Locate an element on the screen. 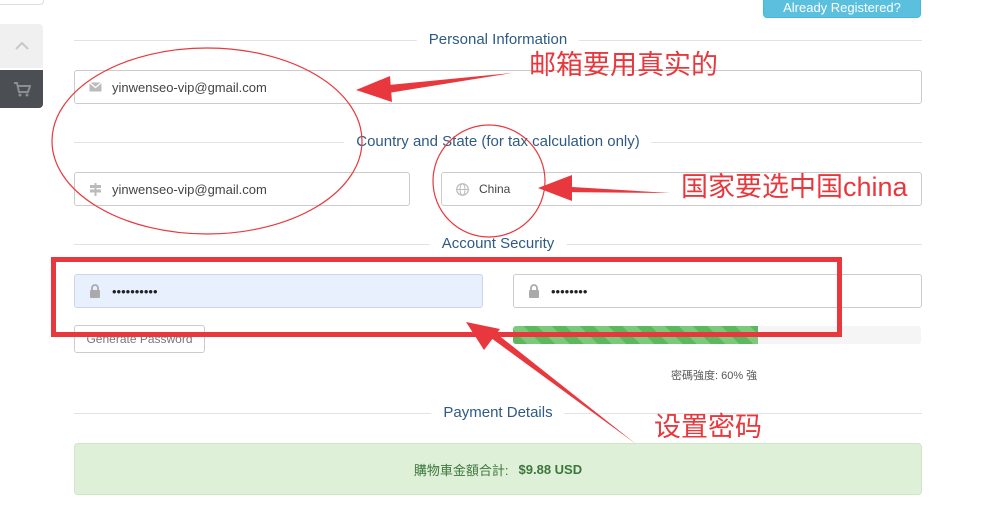 The image size is (1005, 514). cart-total-box: 購物車金額合計: $9.88 USD is located at coordinates (498, 469).